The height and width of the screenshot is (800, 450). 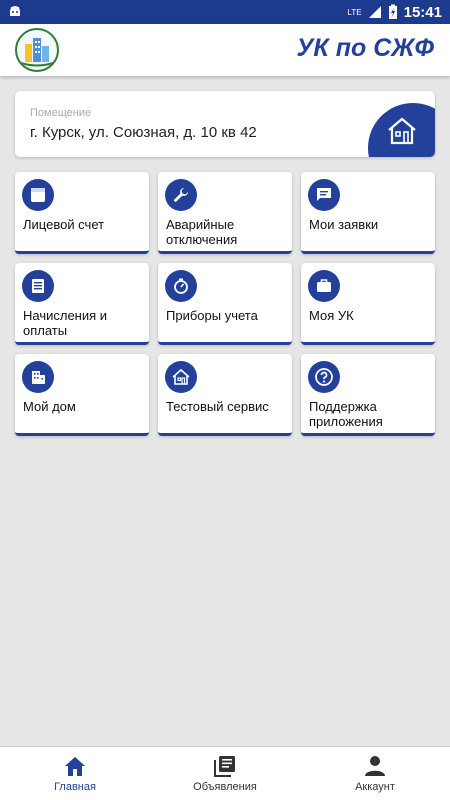 What do you see at coordinates (422, 12) in the screenshot?
I see `clock: 15:41` at bounding box center [422, 12].